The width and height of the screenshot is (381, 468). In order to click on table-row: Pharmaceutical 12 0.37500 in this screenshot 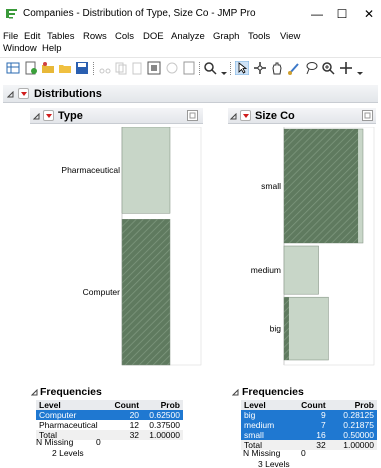, I will do `click(109, 425)`.